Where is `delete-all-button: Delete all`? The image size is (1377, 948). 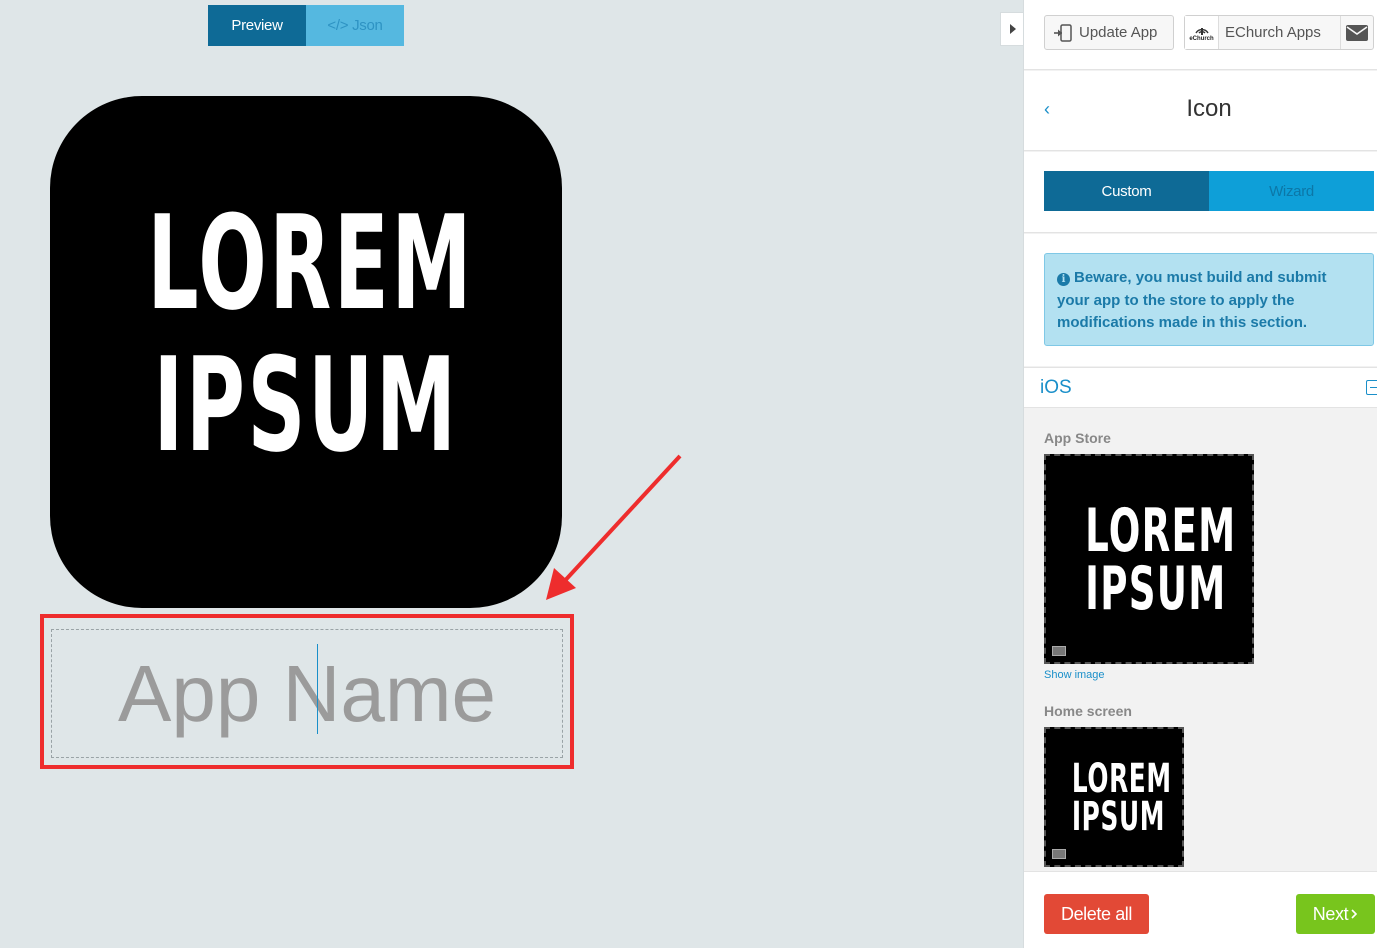
delete-all-button: Delete all is located at coordinates (1096, 914).